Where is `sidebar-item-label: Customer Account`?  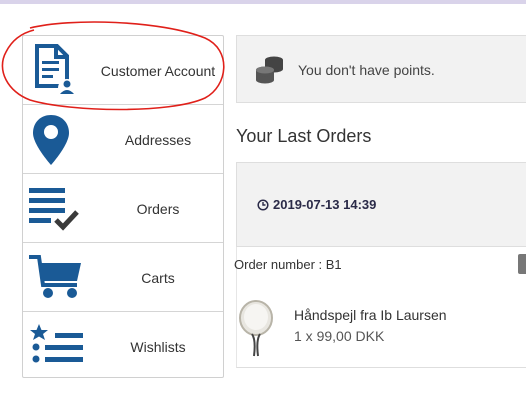 sidebar-item-label: Customer Account is located at coordinates (158, 70).